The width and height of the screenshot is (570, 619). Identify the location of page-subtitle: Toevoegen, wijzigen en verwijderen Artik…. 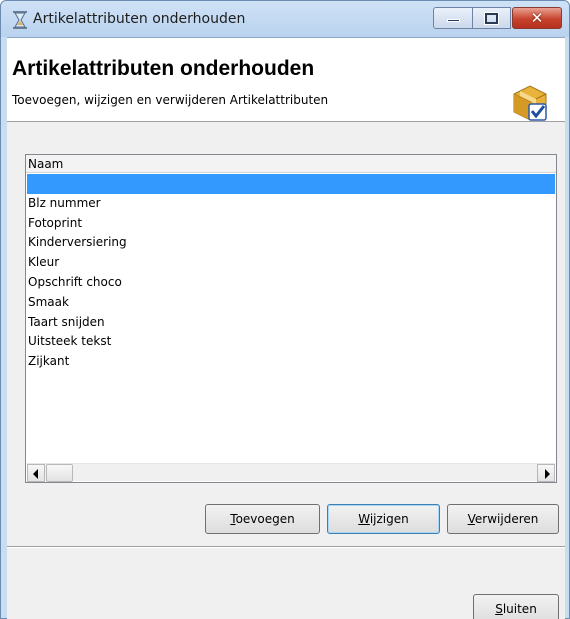
(170, 100).